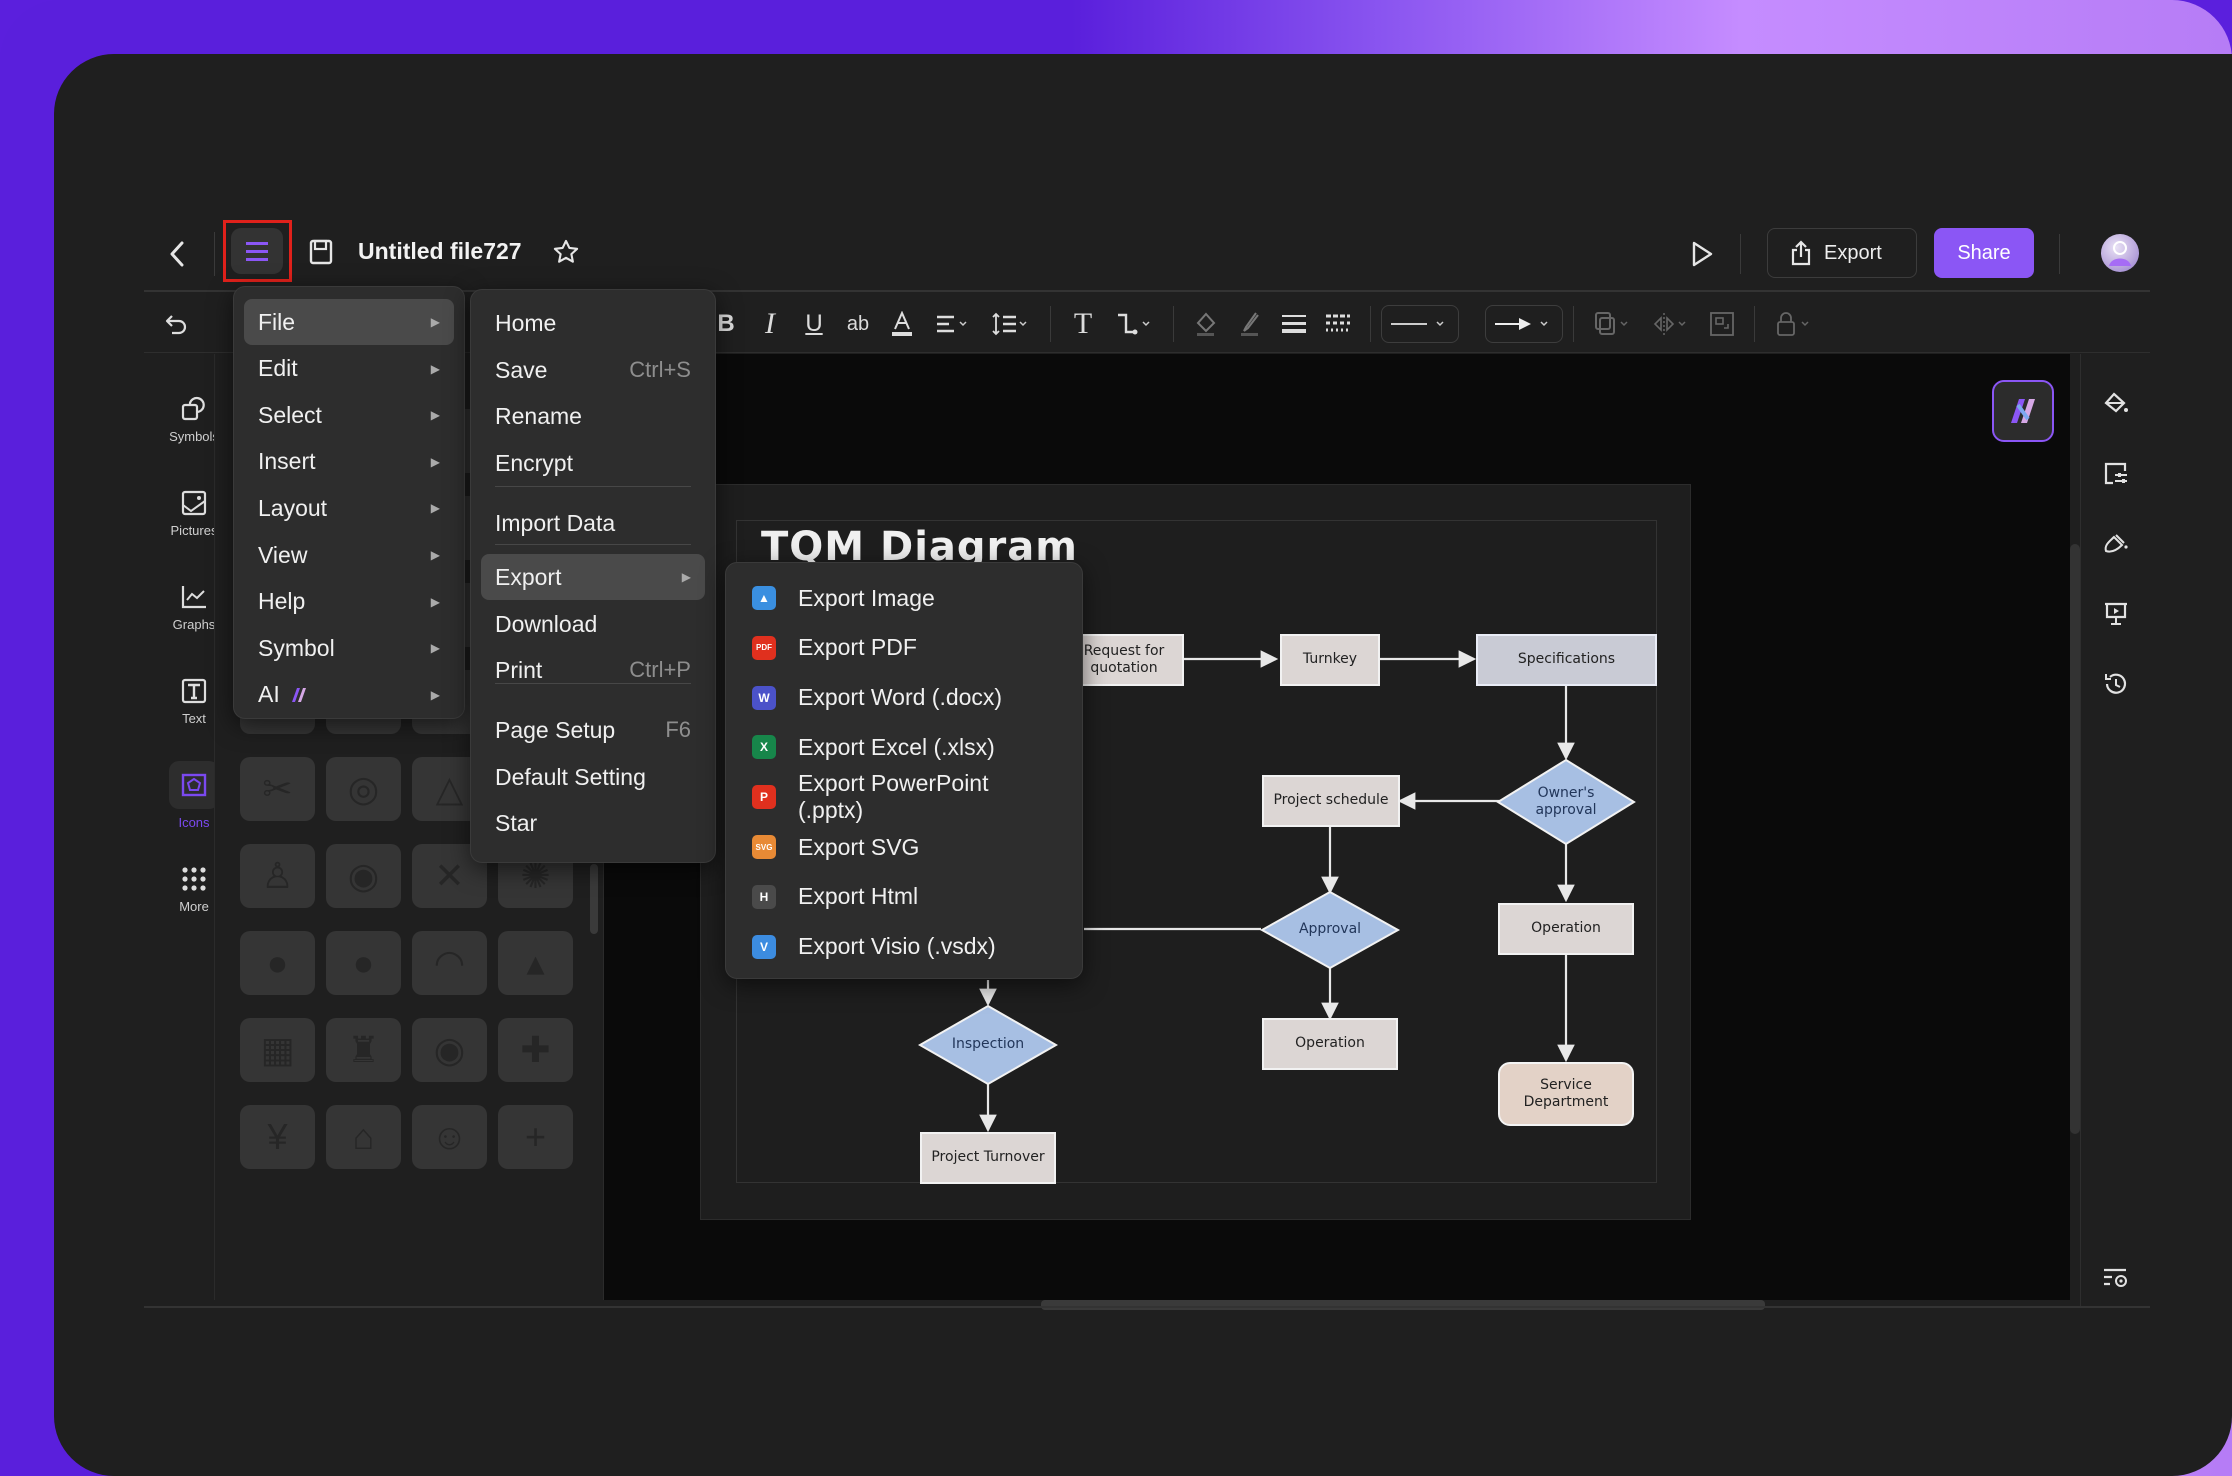  I want to click on file-menu-item-export: Export ▶, so click(593, 577).